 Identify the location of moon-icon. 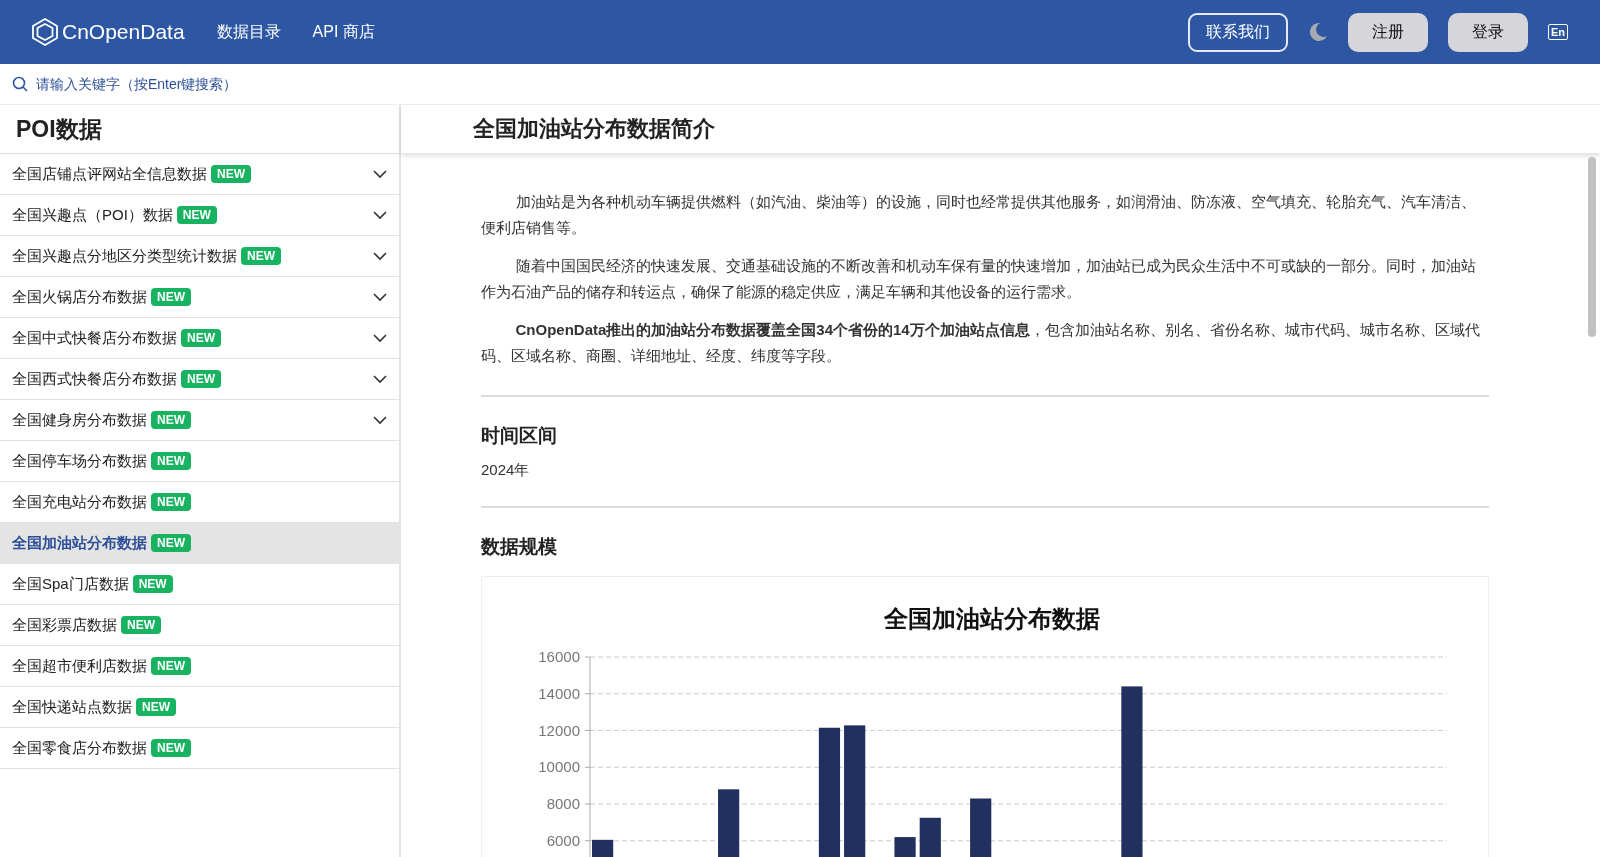
(1317, 32).